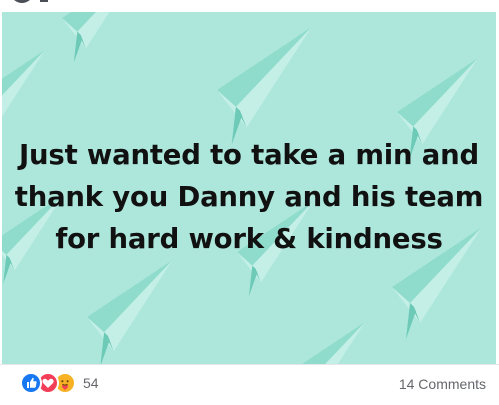  I want to click on post-text-line: Just wanted to take a min and, so click(249, 155).